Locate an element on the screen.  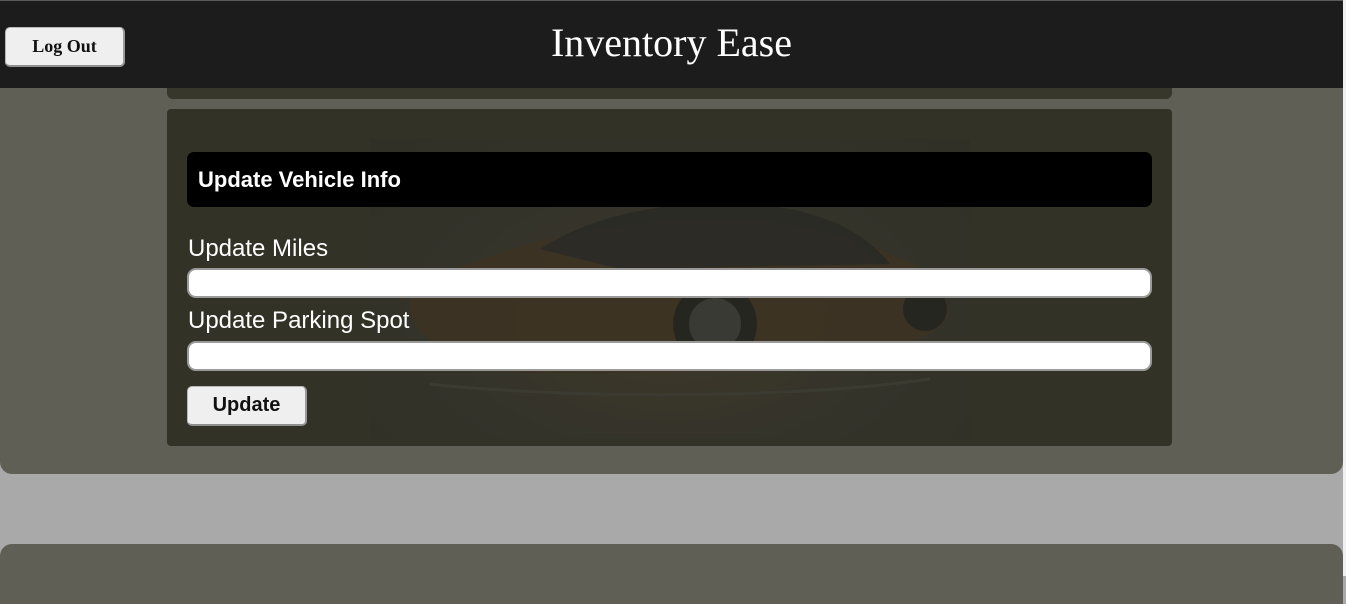
app-header: Log Out Inventory Ease is located at coordinates (671, 44).